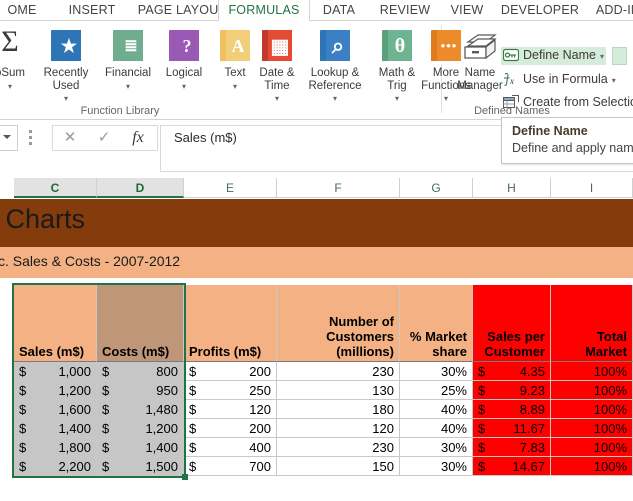  What do you see at coordinates (338, 409) in the screenshot?
I see `table-cell: 180` at bounding box center [338, 409].